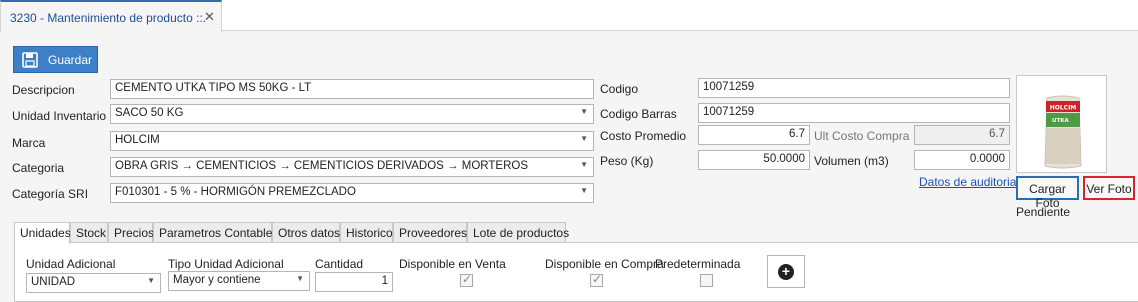  What do you see at coordinates (366, 232) in the screenshot?
I see `tab-historico: Historico` at bounding box center [366, 232].